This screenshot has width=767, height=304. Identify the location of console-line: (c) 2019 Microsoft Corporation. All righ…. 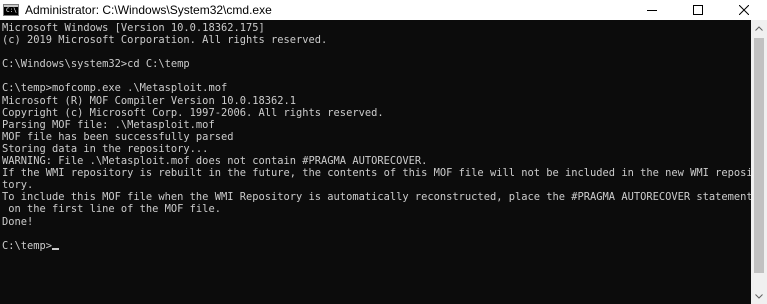
(165, 40).